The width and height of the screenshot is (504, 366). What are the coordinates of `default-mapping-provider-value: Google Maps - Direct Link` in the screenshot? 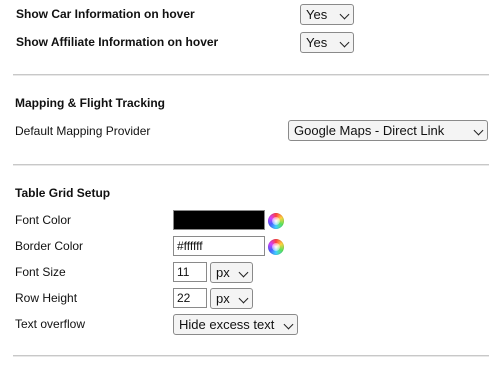 It's located at (369, 130).